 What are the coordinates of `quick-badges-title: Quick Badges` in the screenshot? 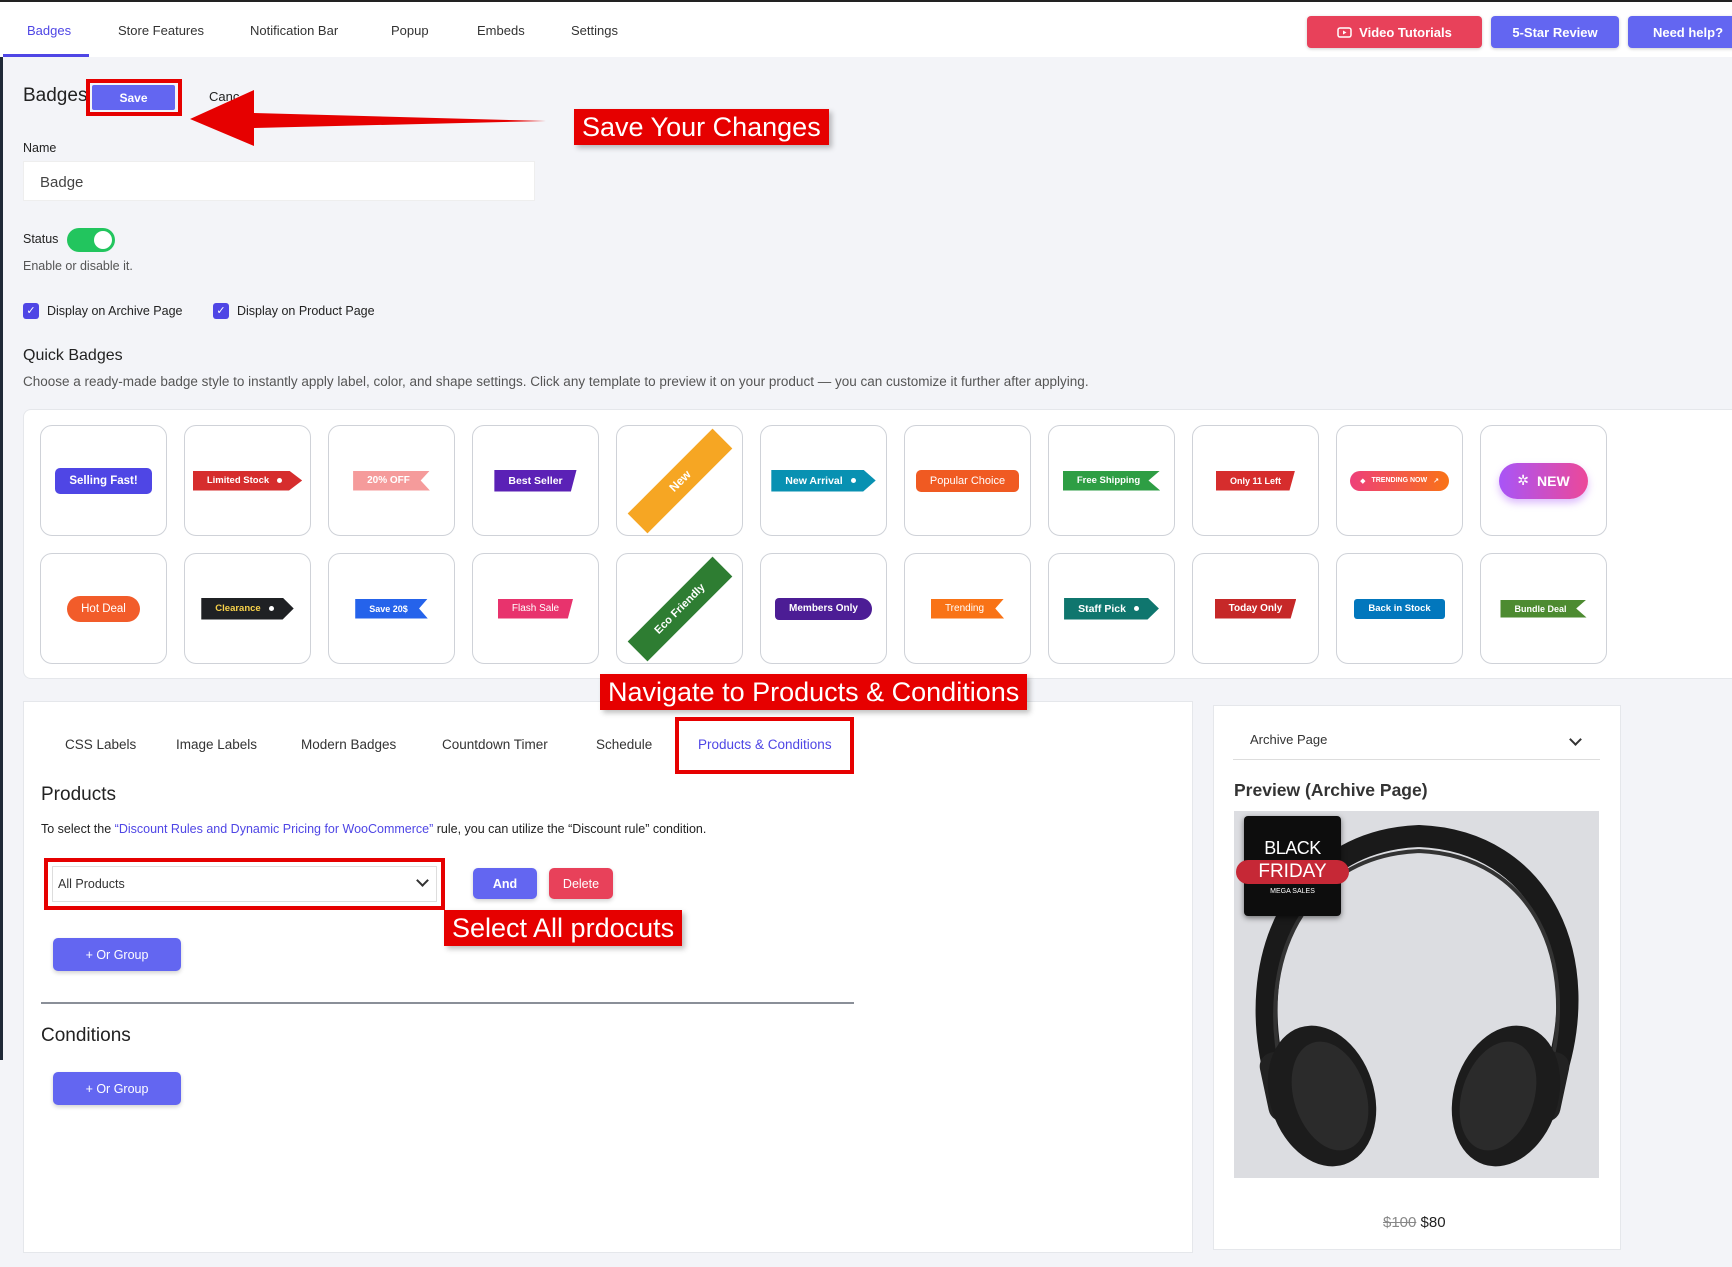 It's located at (73, 355).